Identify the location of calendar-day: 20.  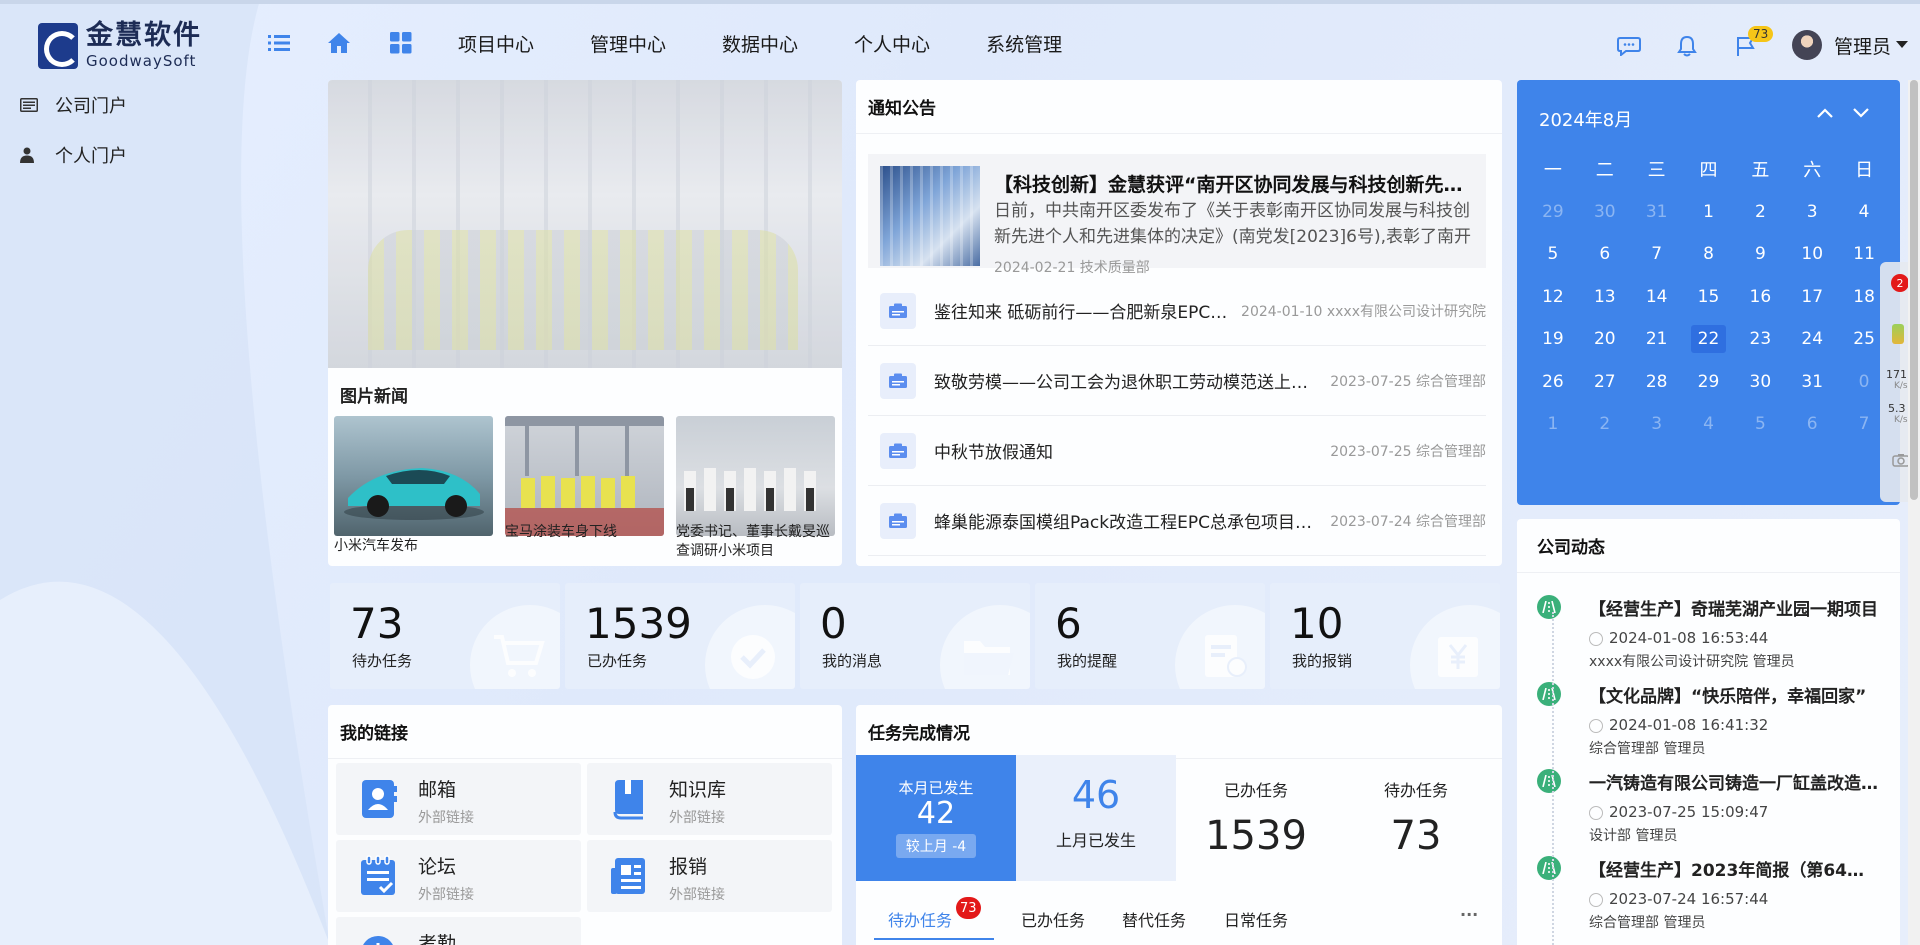
(1605, 339).